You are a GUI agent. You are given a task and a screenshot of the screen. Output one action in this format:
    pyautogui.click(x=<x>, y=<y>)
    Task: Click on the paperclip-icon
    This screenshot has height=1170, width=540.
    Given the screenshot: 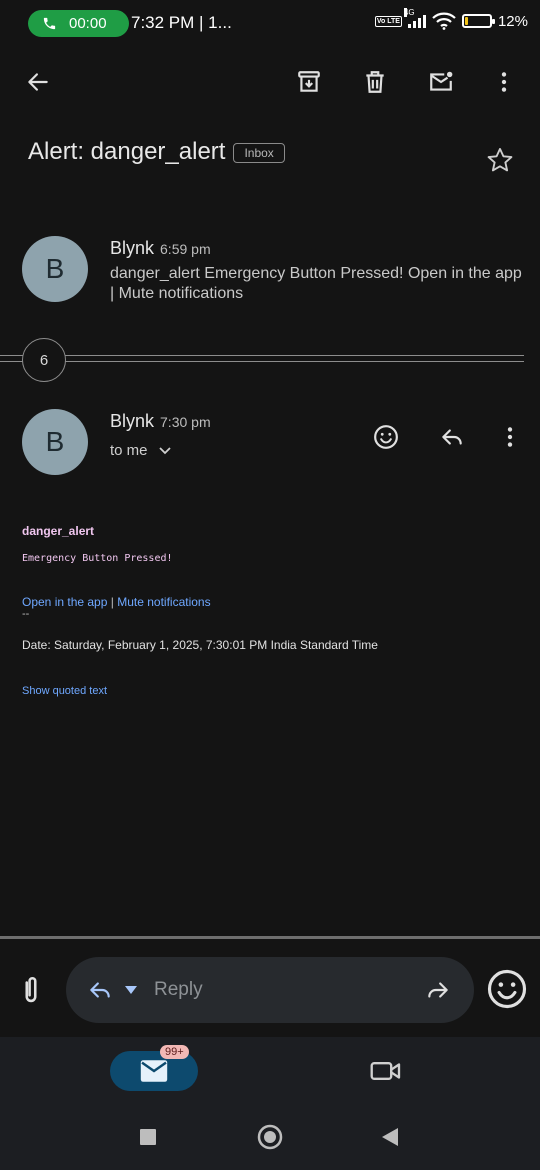 What is the action you would take?
    pyautogui.click(x=31, y=990)
    